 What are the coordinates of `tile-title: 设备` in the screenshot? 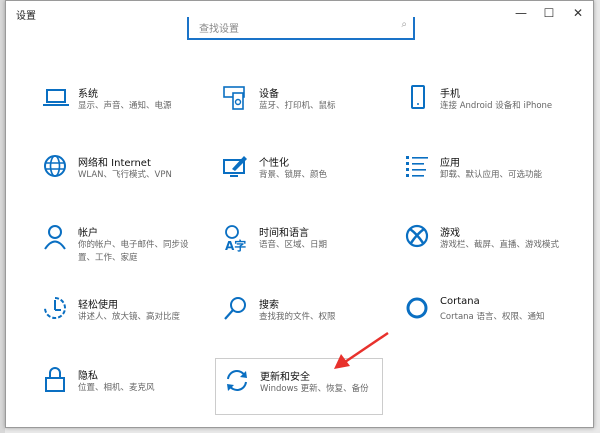 It's located at (269, 94).